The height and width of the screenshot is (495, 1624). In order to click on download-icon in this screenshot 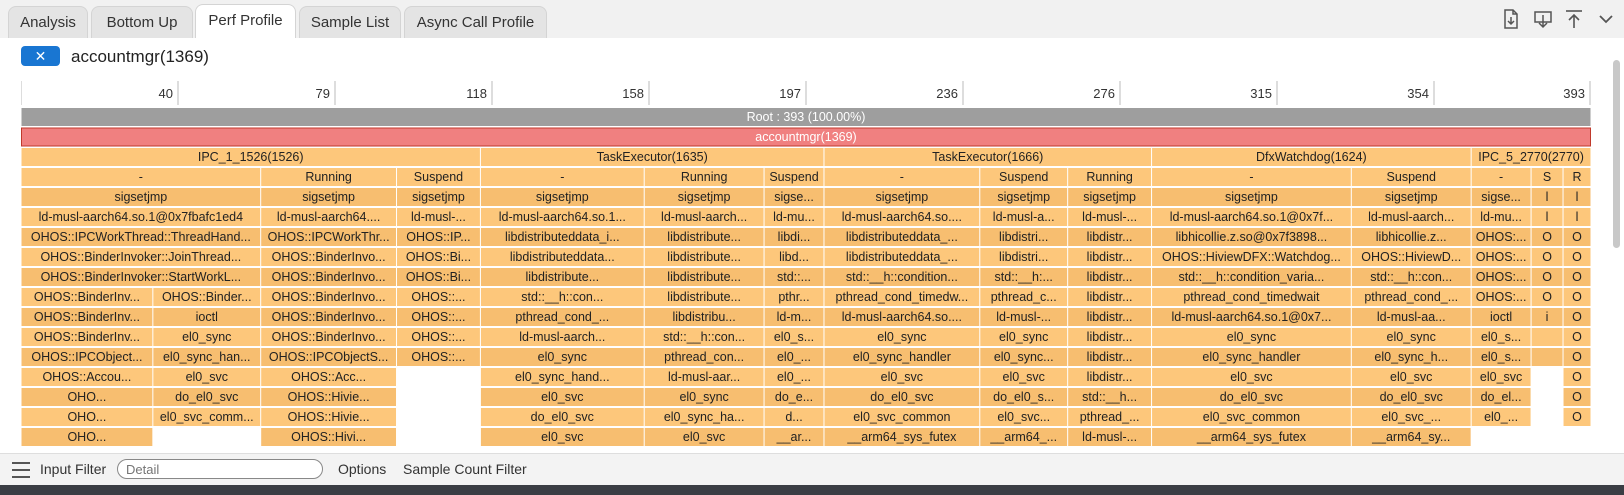, I will do `click(1543, 19)`.